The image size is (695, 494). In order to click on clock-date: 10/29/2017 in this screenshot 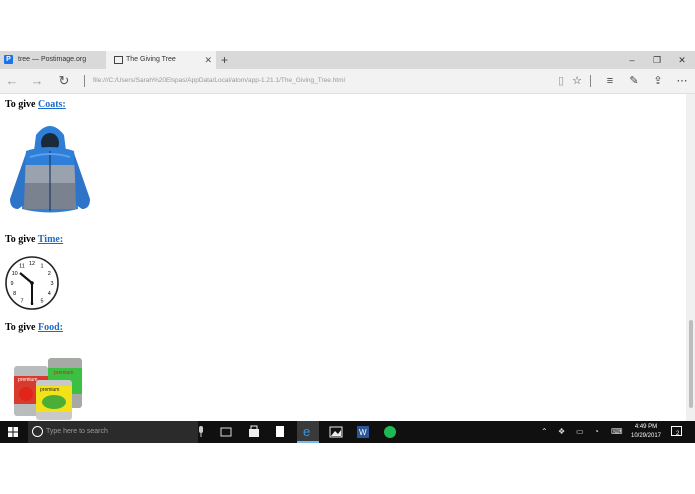, I will do `click(646, 436)`.